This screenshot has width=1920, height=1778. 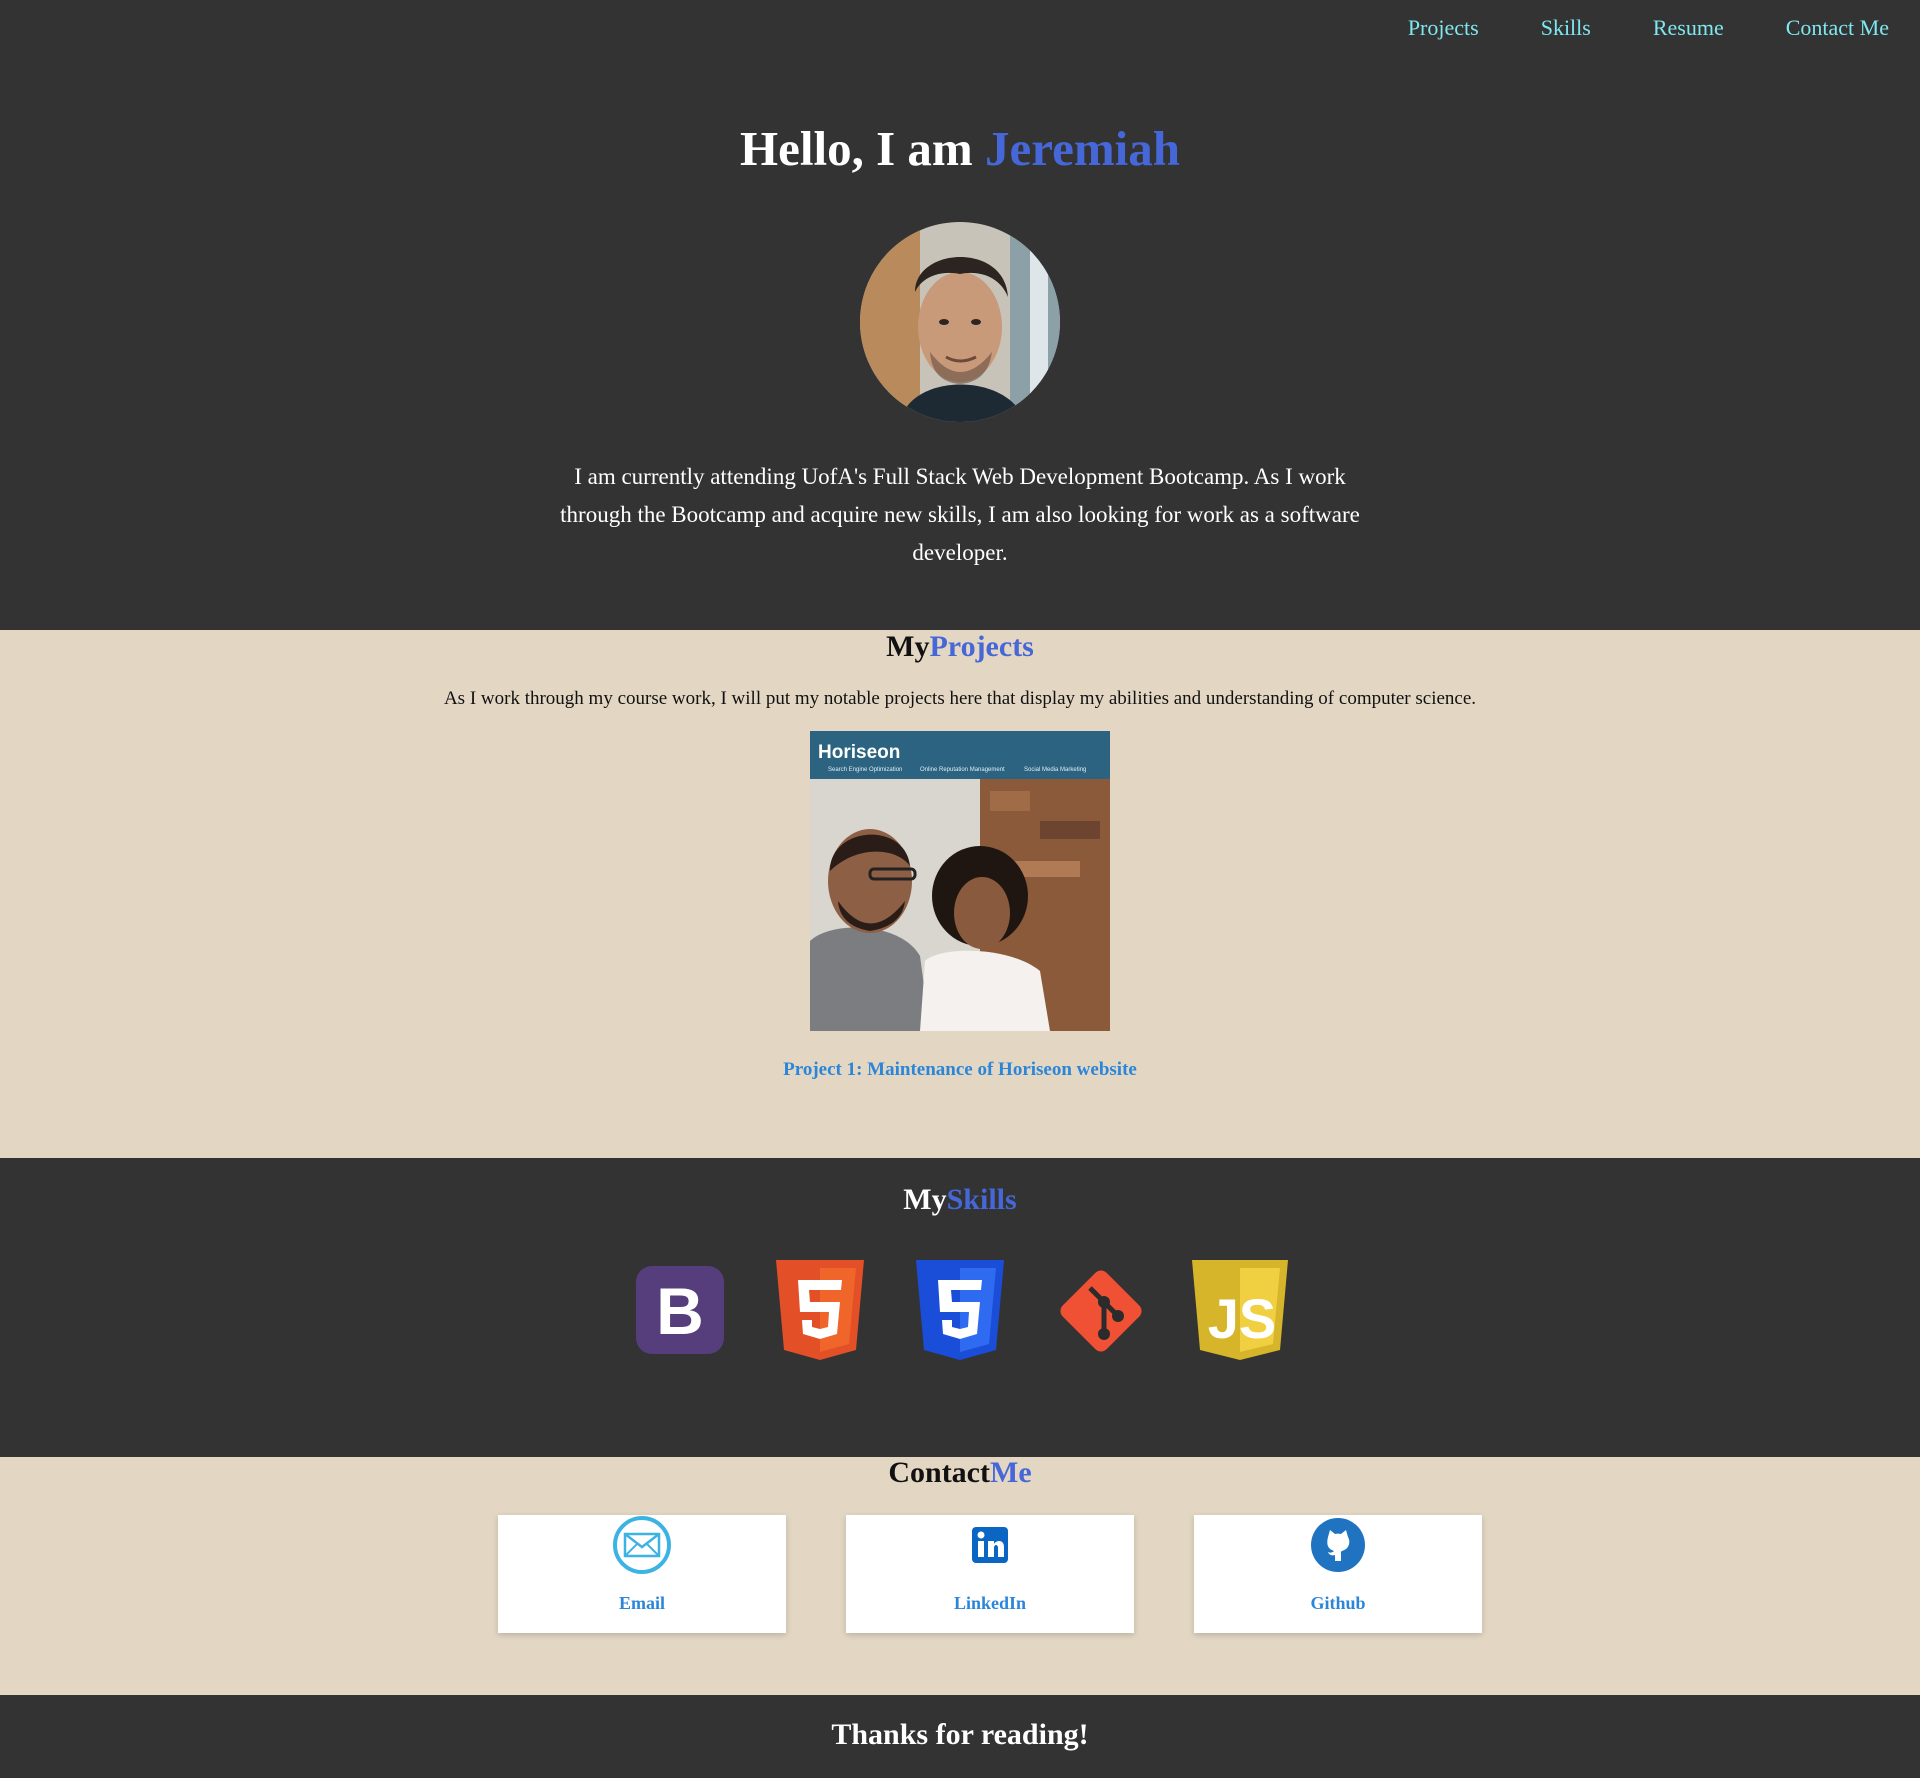 I want to click on linkedin-icon, so click(x=990, y=1545).